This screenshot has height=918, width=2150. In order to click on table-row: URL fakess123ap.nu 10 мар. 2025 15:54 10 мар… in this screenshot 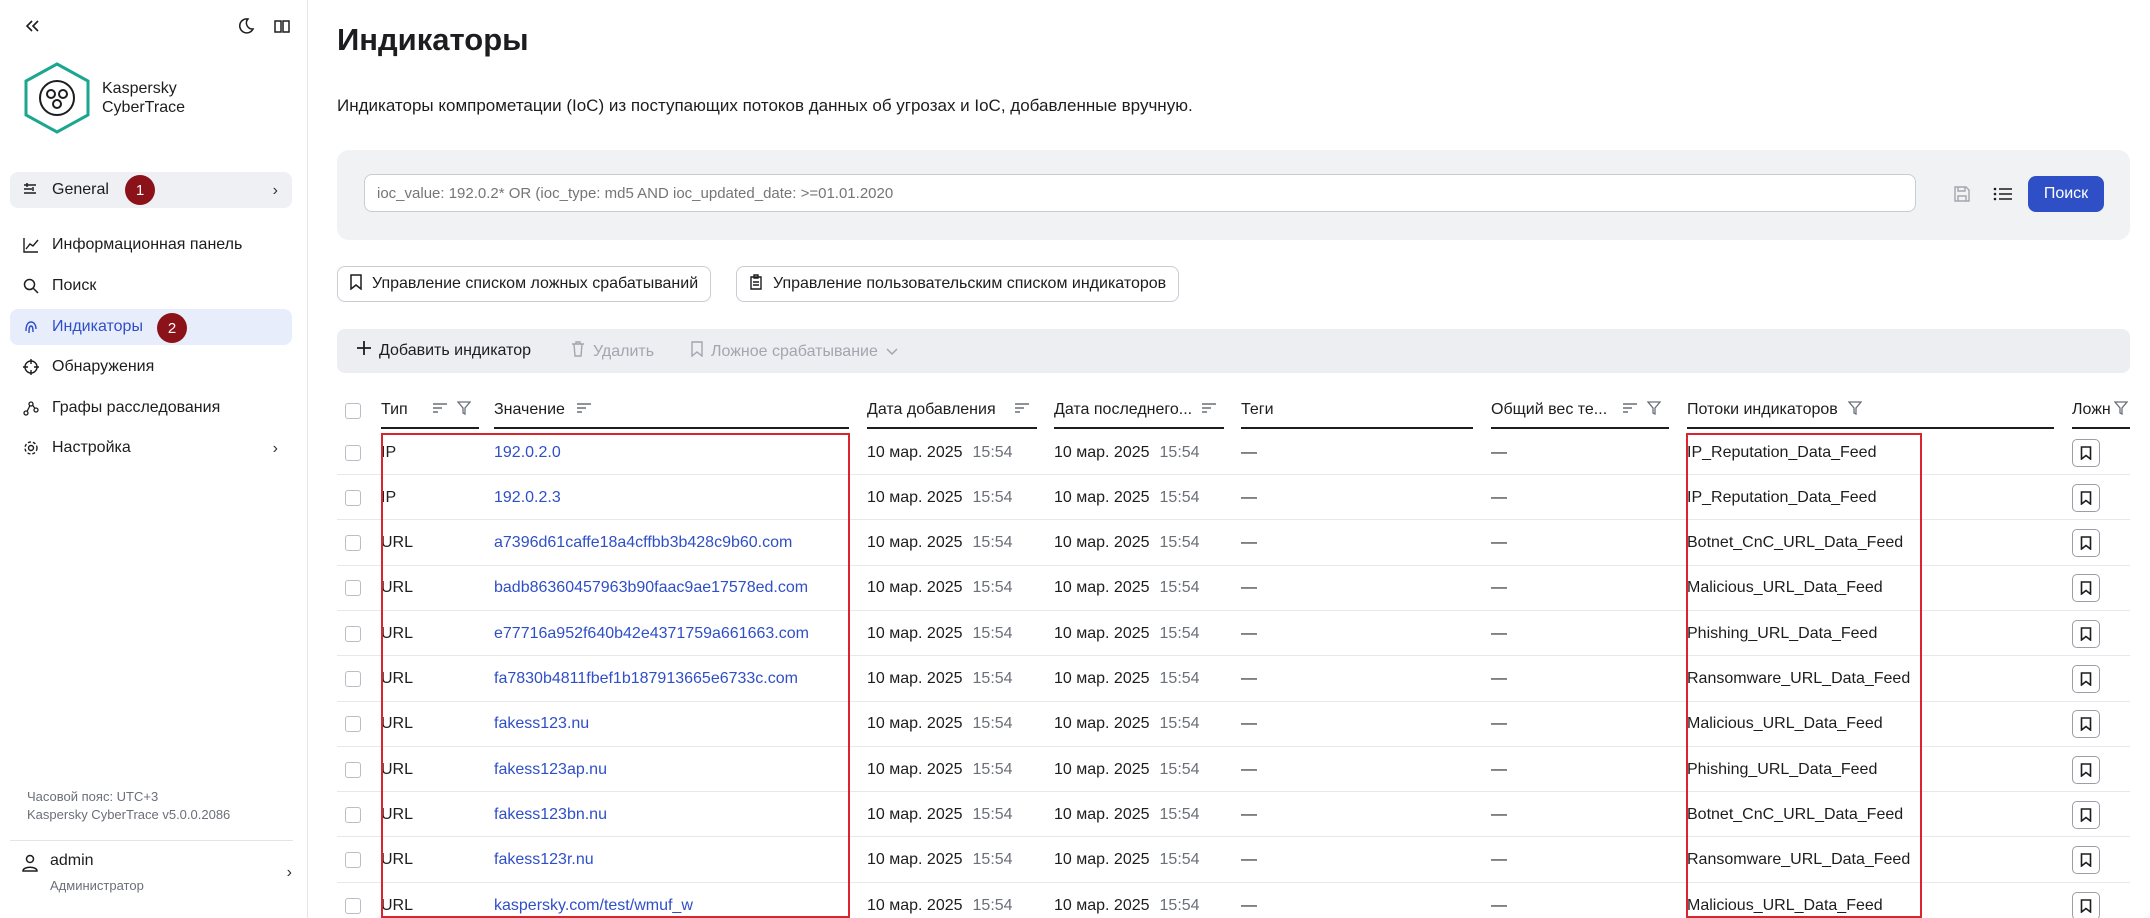, I will do `click(1233, 770)`.